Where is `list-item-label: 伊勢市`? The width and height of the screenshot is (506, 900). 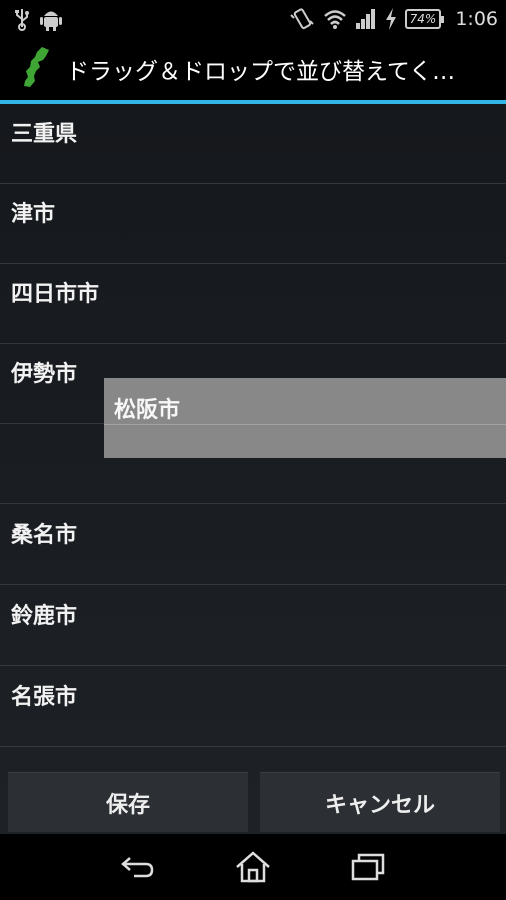 list-item-label: 伊勢市 is located at coordinates (44, 374).